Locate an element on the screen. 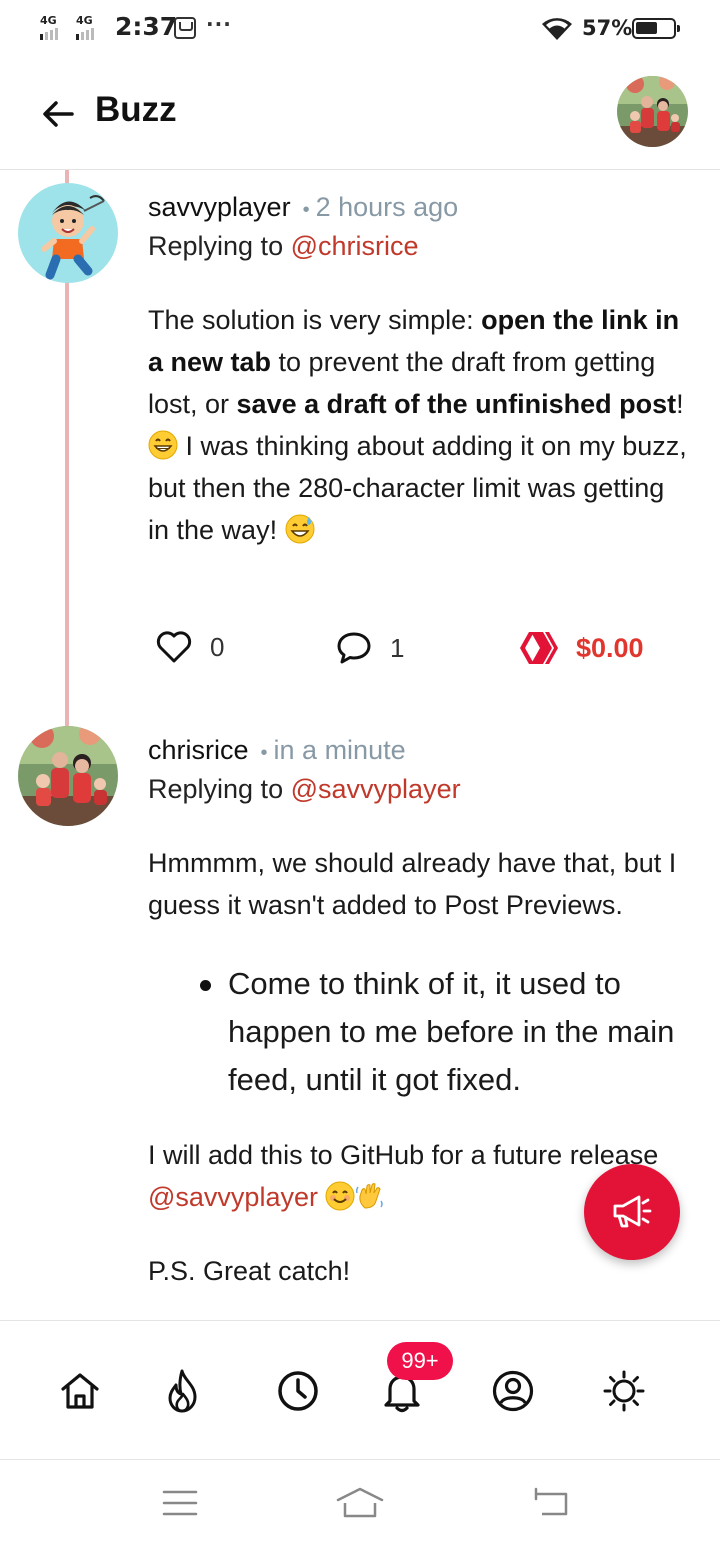 This screenshot has height=1544, width=720. payout-button: $0.00 is located at coordinates (581, 648).